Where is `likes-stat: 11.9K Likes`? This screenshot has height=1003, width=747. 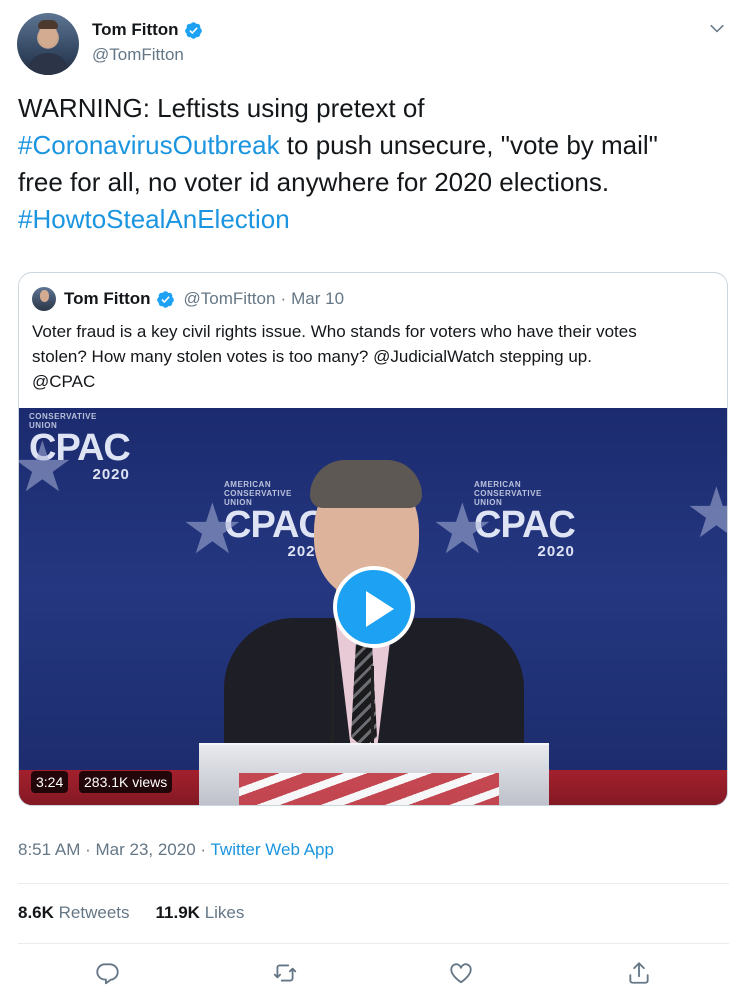 likes-stat: 11.9K Likes is located at coordinates (200, 913).